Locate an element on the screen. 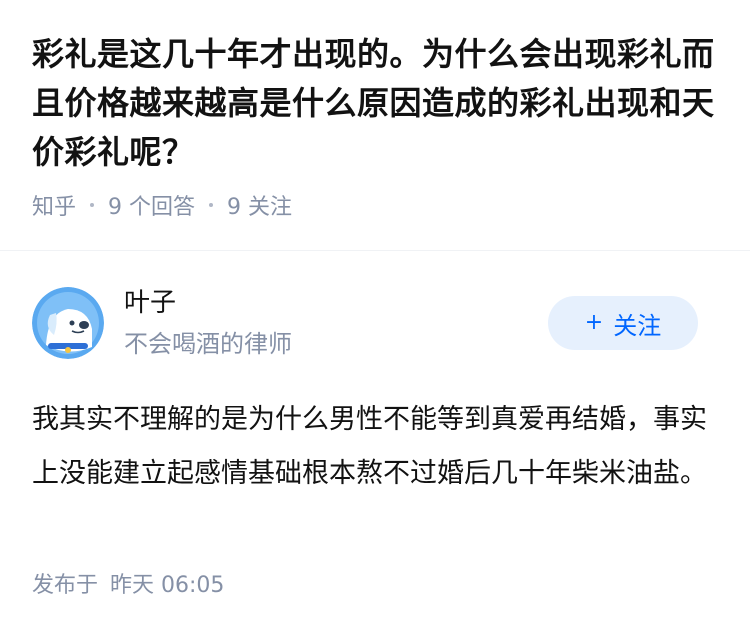  answer-footer: 发布于 昨天 06:05 is located at coordinates (128, 583).